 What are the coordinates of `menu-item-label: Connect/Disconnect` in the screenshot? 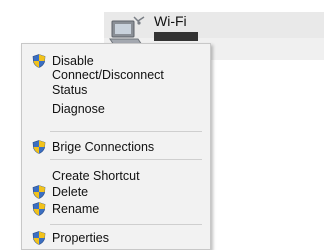 It's located at (108, 75).